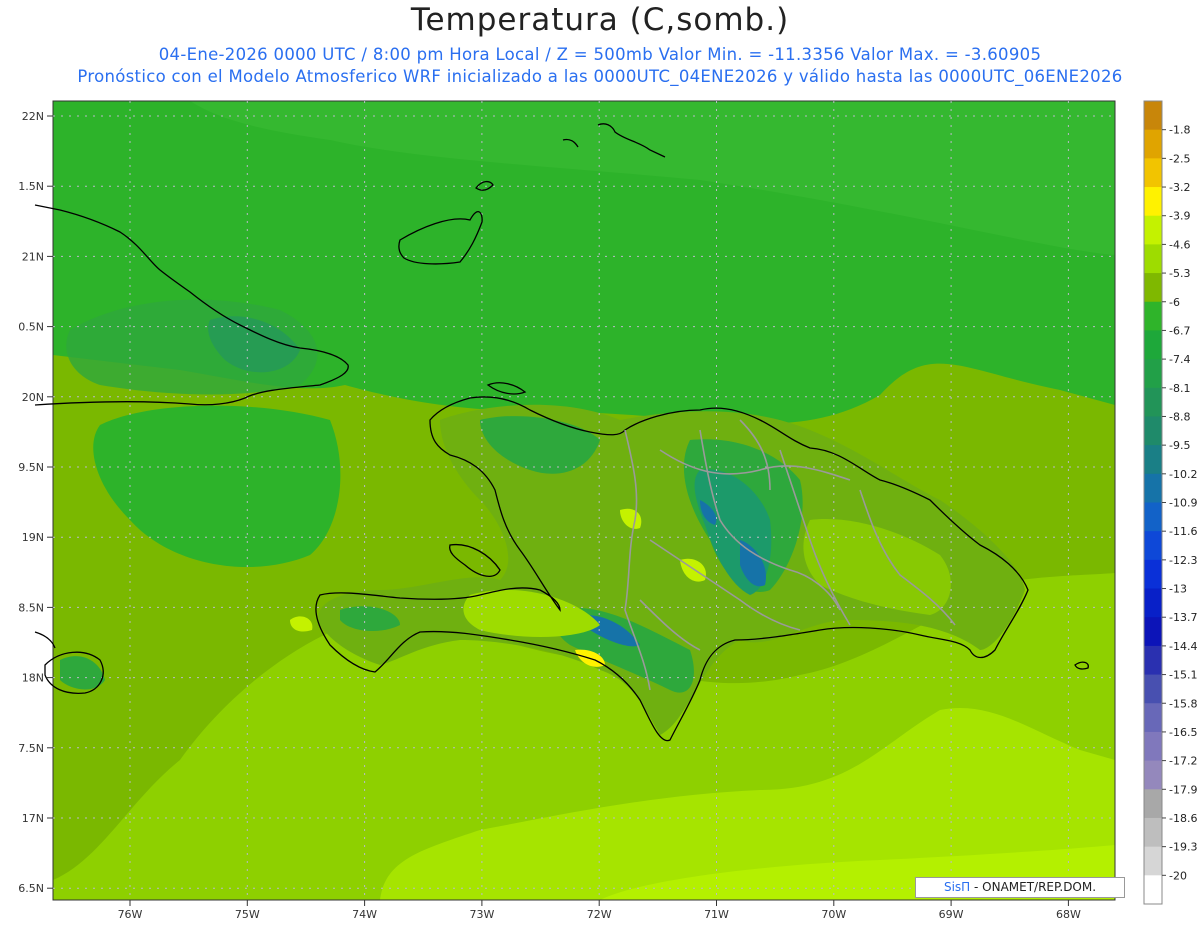  I want to click on sispi-logo: SisΠ, so click(957, 887).